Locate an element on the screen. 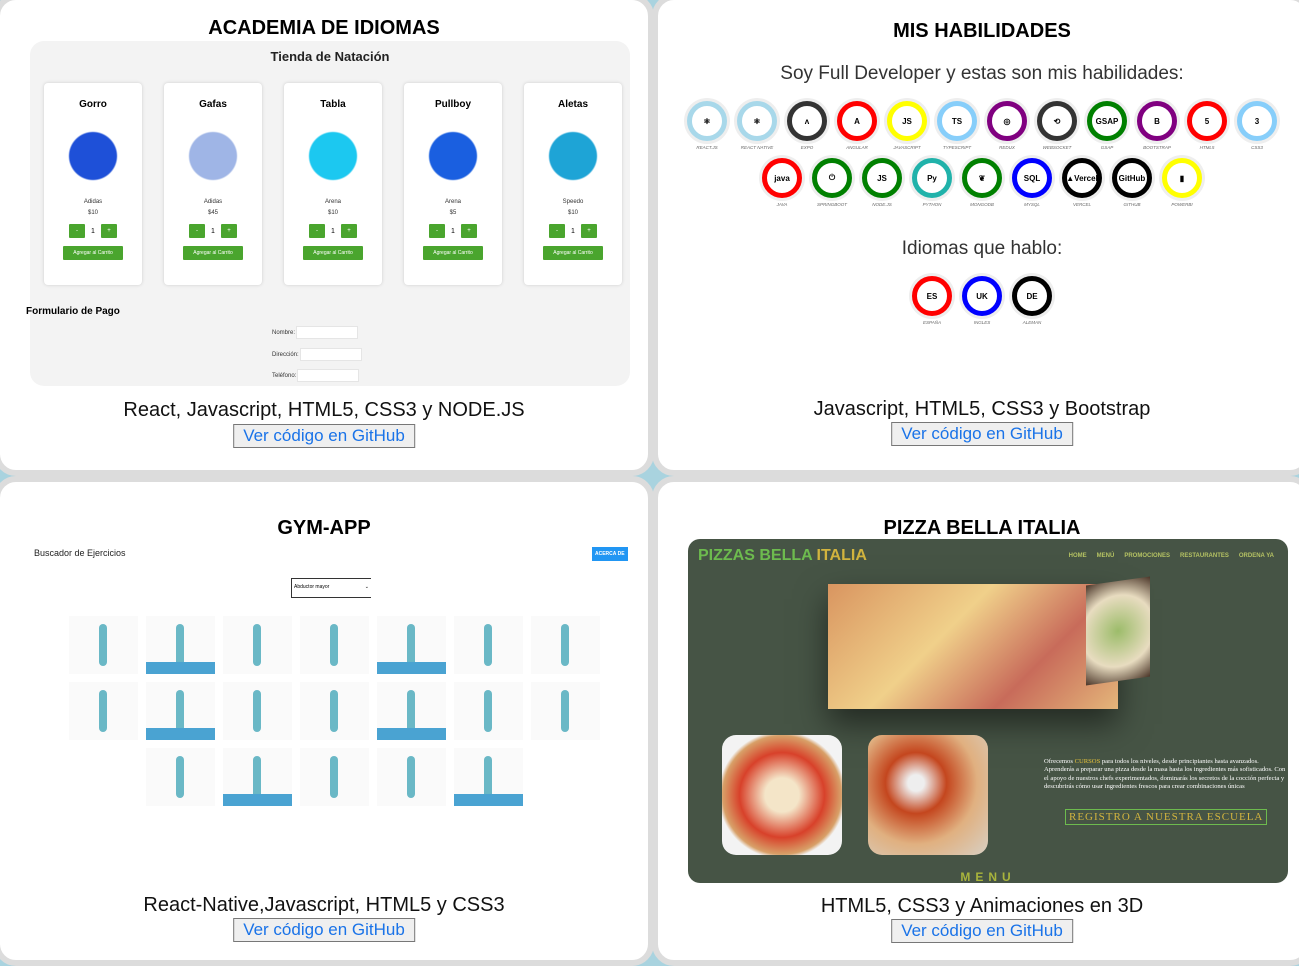 This screenshot has width=1299, height=966. product-name: Gorro is located at coordinates (93, 104).